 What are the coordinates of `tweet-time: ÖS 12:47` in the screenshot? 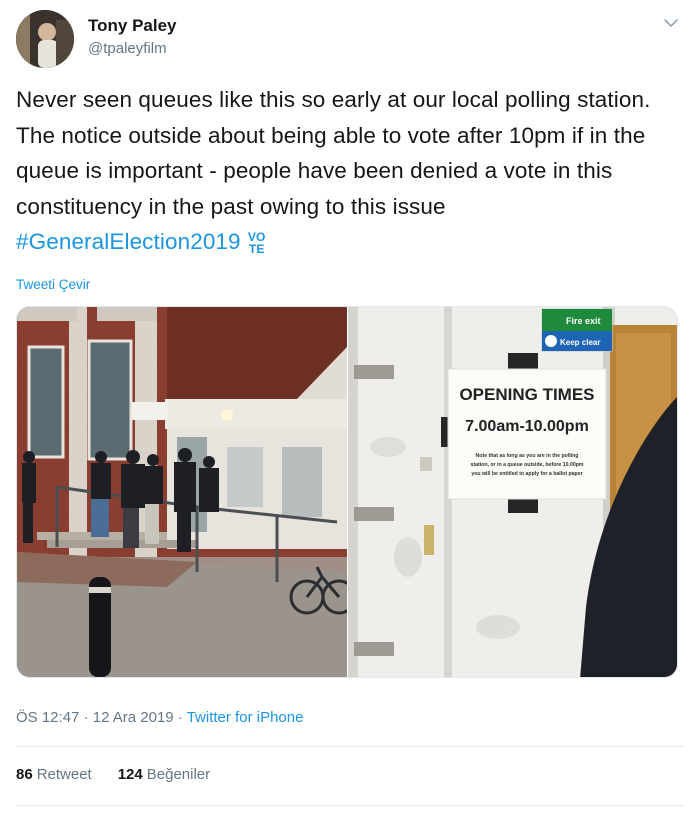 It's located at (48, 717).